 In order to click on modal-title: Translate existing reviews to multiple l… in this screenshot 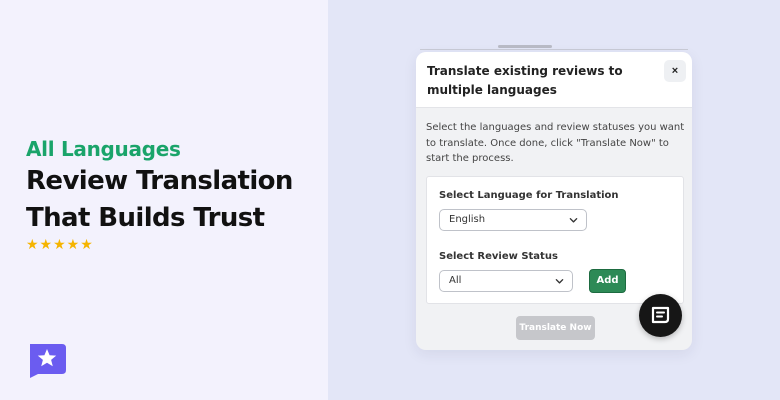, I will do `click(525, 80)`.